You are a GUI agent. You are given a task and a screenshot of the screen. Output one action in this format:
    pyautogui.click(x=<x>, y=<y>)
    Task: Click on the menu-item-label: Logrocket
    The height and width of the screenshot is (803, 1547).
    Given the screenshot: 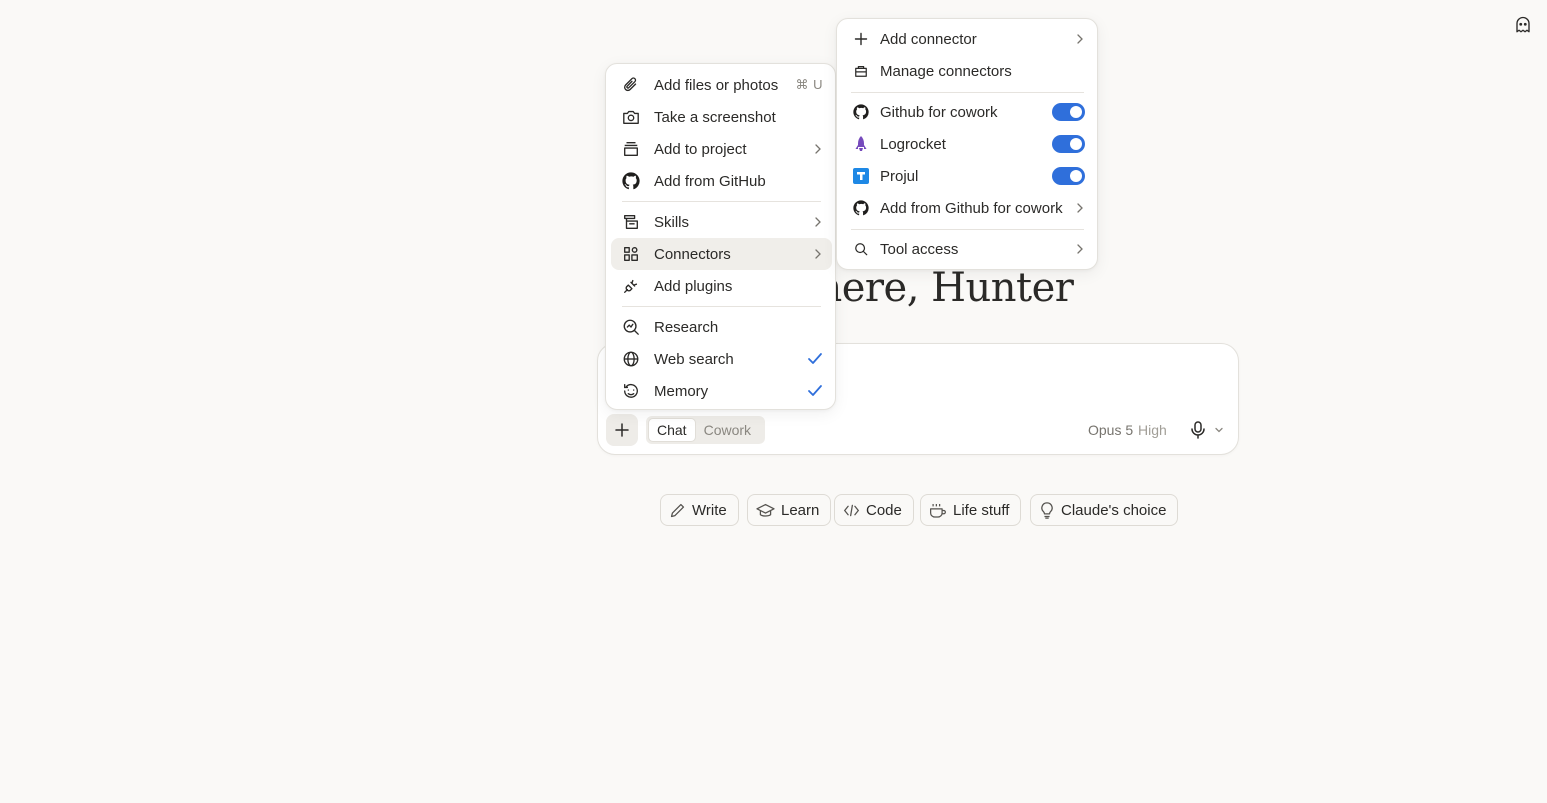 What is the action you would take?
    pyautogui.click(x=913, y=144)
    